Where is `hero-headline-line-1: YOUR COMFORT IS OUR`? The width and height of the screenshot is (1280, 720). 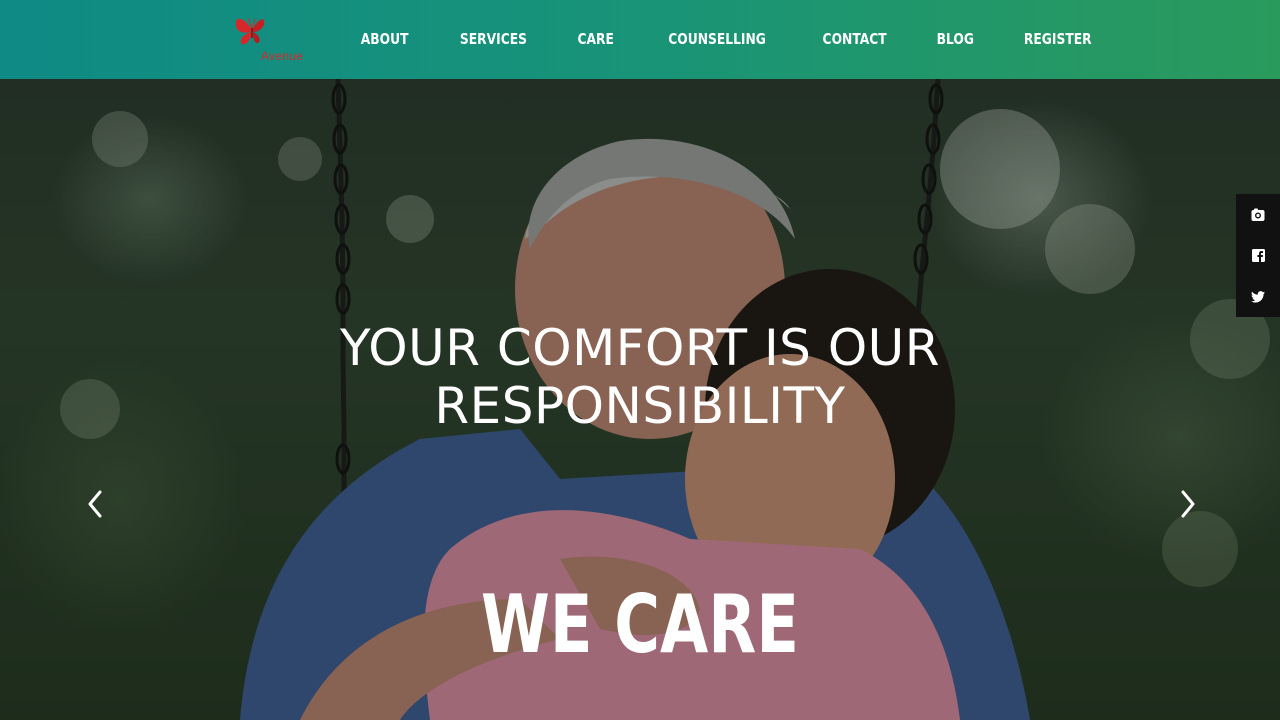 hero-headline-line-1: YOUR COMFORT IS OUR is located at coordinates (640, 348).